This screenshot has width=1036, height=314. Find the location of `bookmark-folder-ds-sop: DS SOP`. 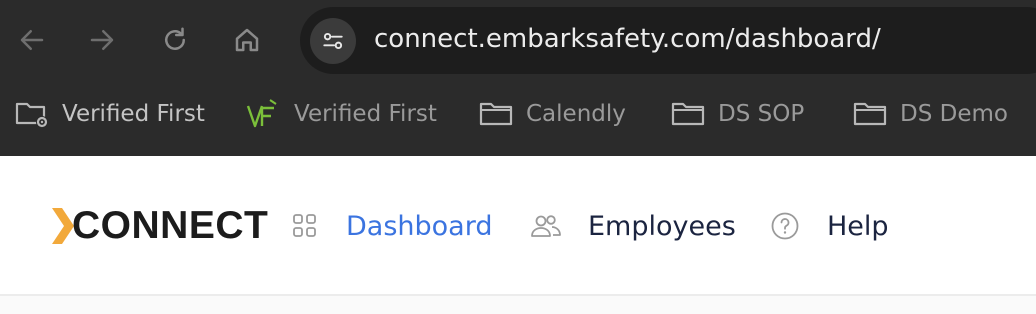

bookmark-folder-ds-sop: DS SOP is located at coordinates (737, 114).